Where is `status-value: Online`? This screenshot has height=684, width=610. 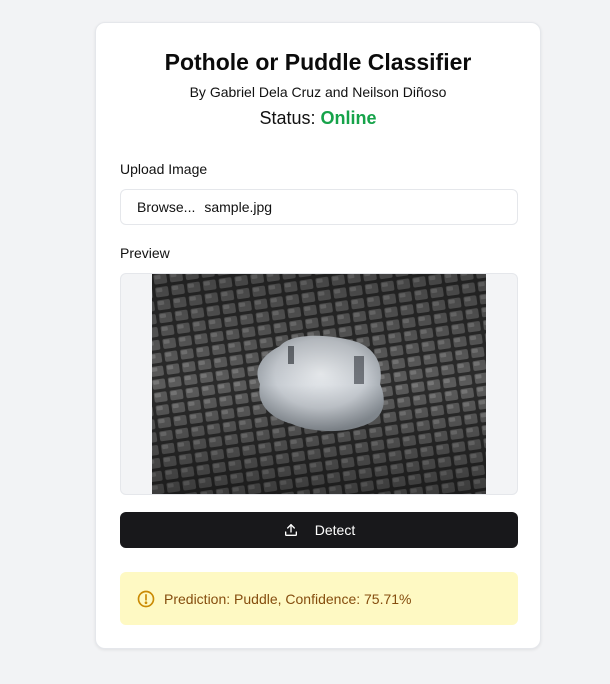 status-value: Online is located at coordinates (348, 118).